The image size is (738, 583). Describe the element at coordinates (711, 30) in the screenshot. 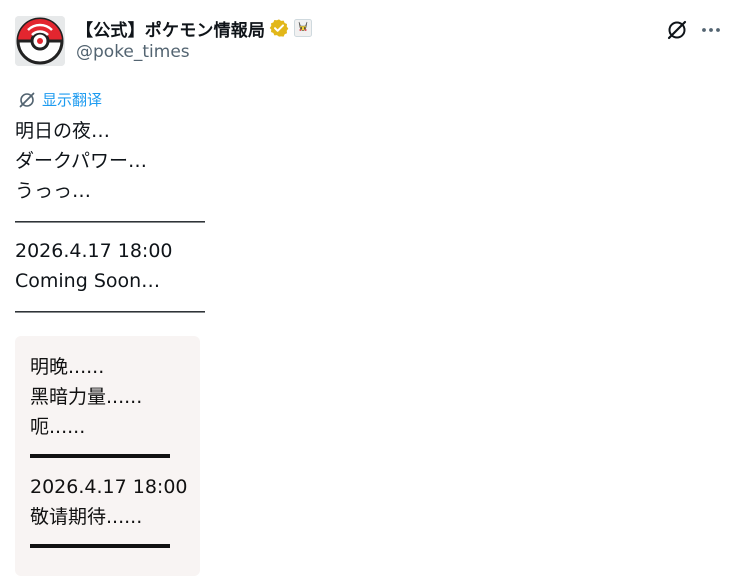

I see `more-options-icon` at that location.